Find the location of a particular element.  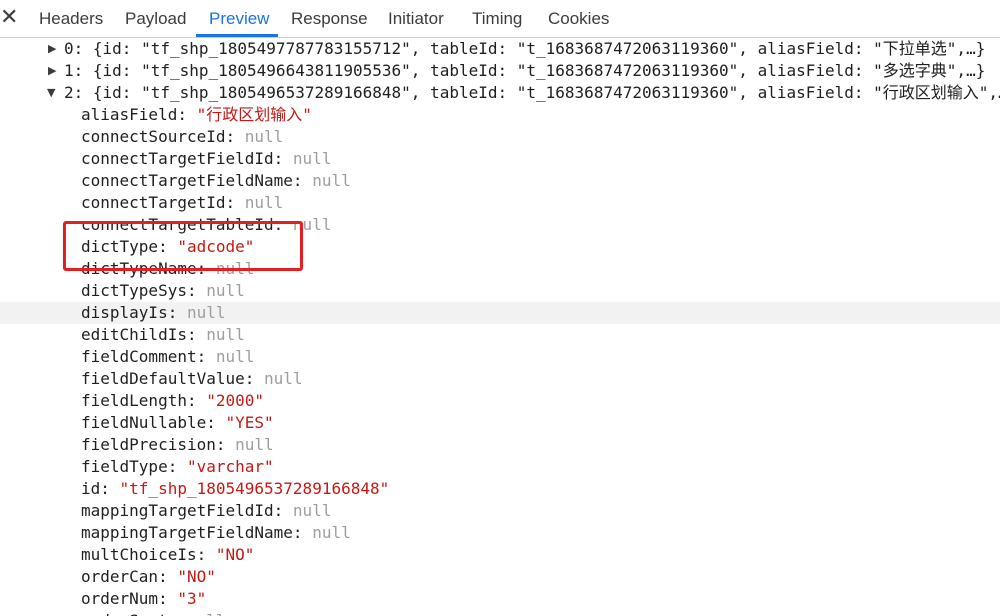

property-row: orderCan: "NO" is located at coordinates (500, 577).